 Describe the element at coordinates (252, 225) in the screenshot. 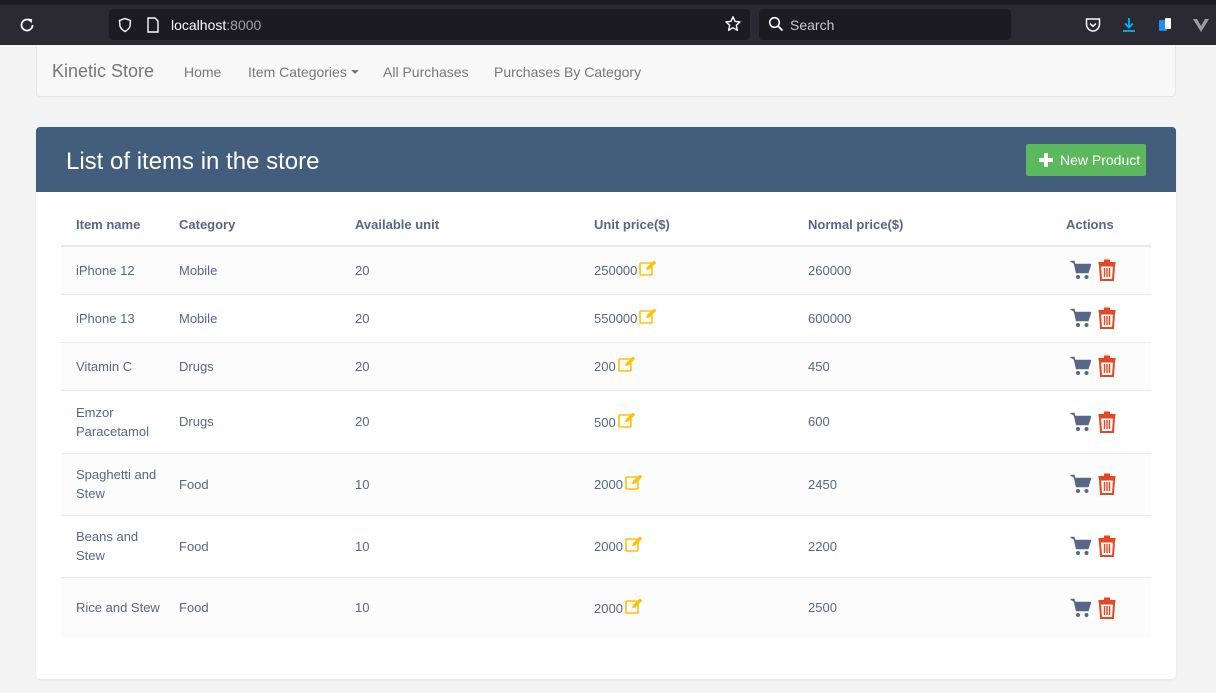

I see `col-header-category: Category` at that location.